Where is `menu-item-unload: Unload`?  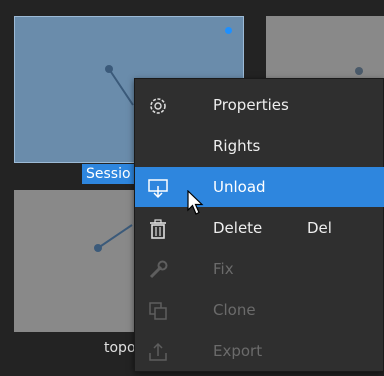 menu-item-unload: Unload is located at coordinates (259, 187).